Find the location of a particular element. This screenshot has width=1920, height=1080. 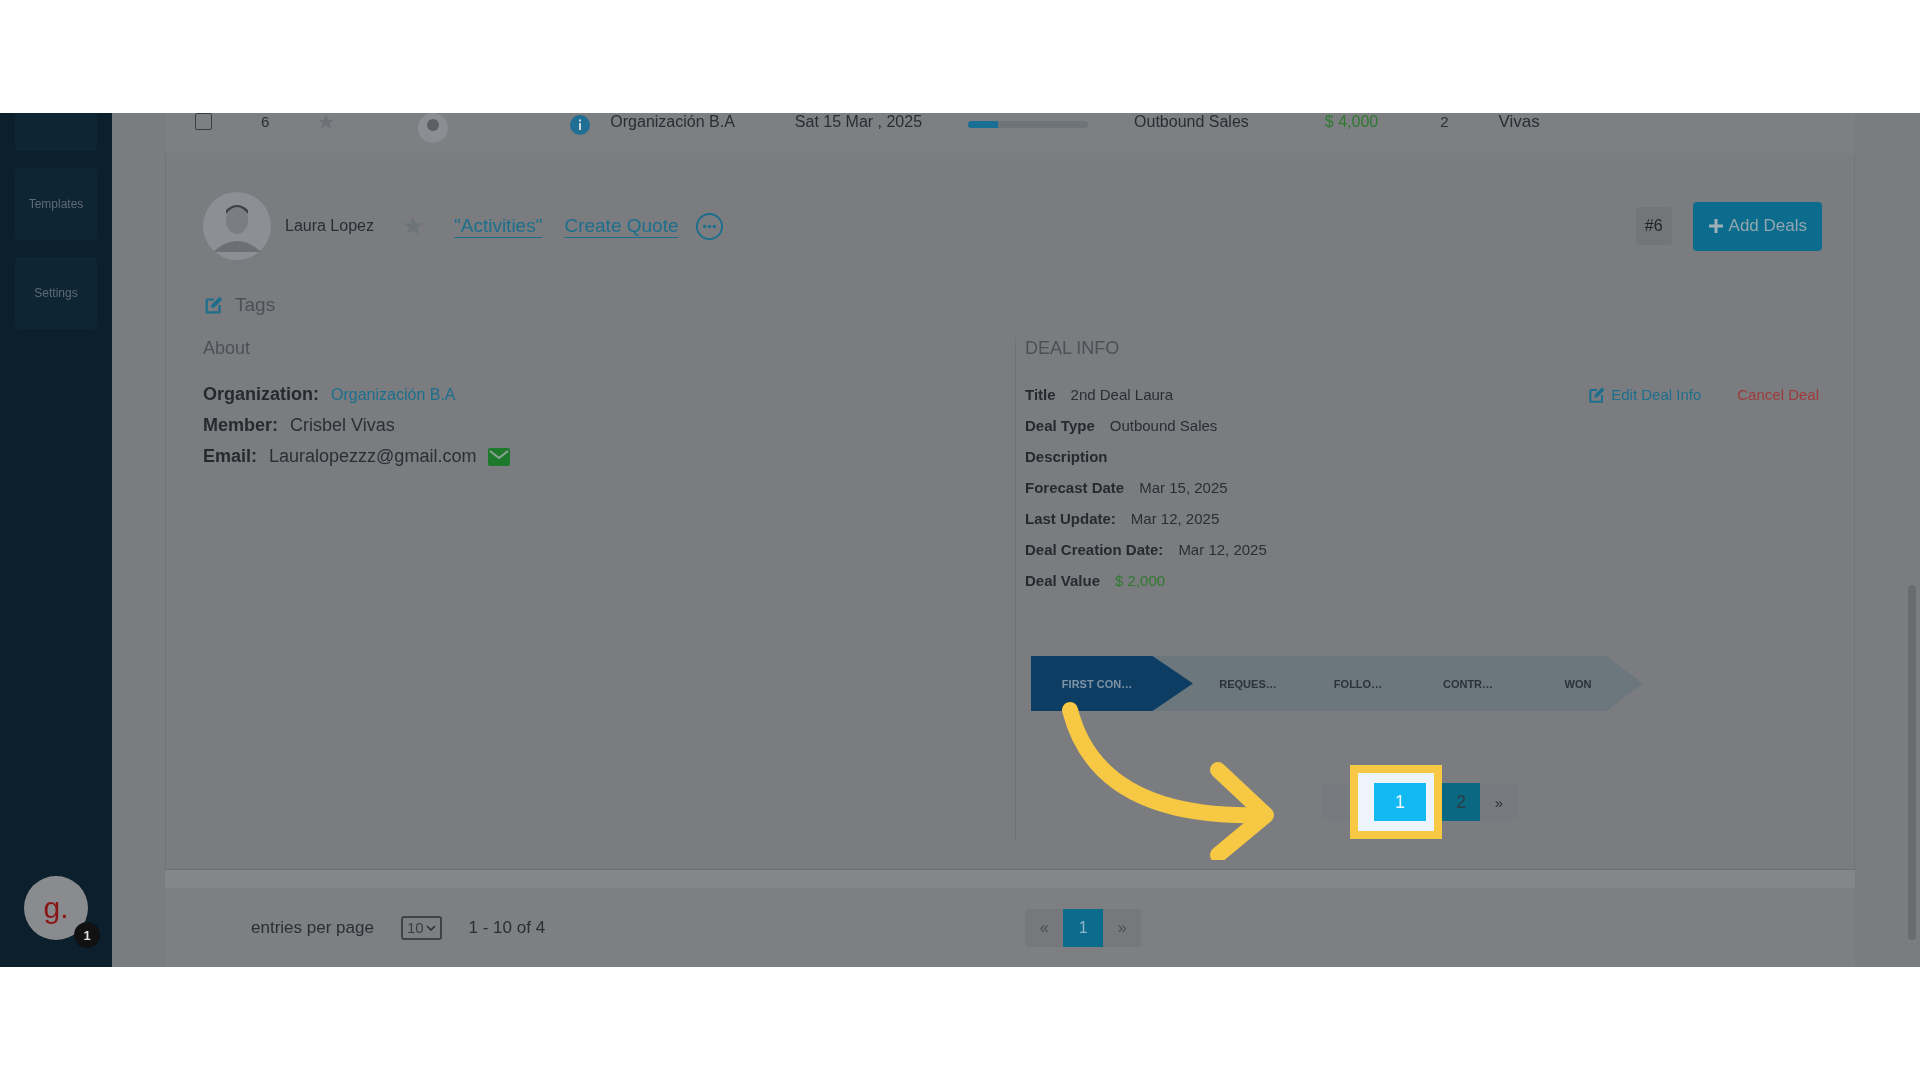

field-label: Last Update: is located at coordinates (1070, 518).